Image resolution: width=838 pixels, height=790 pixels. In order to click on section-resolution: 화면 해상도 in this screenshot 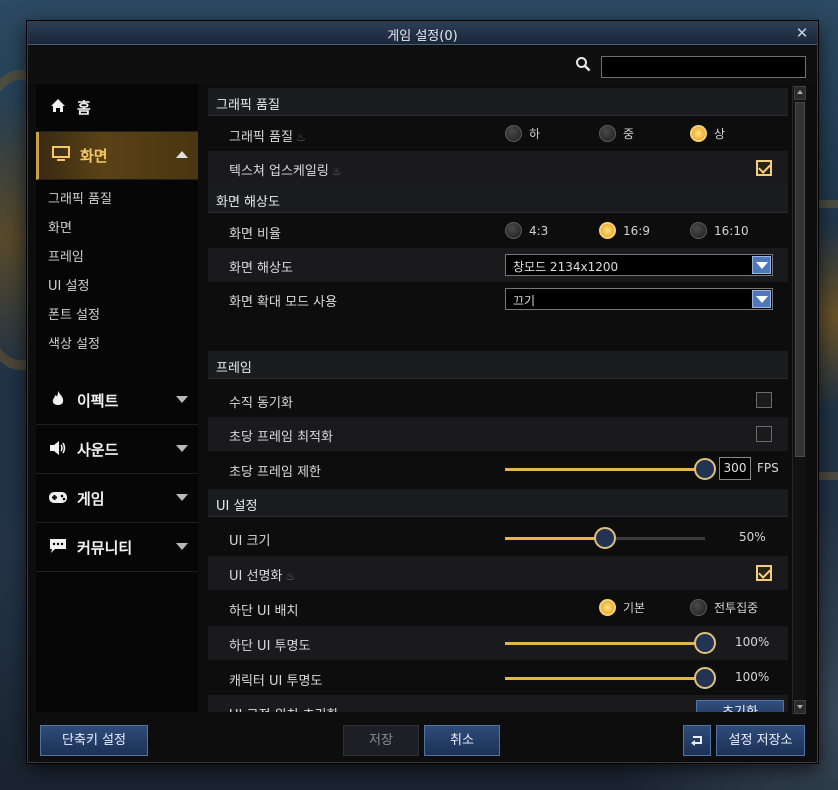, I will do `click(498, 199)`.